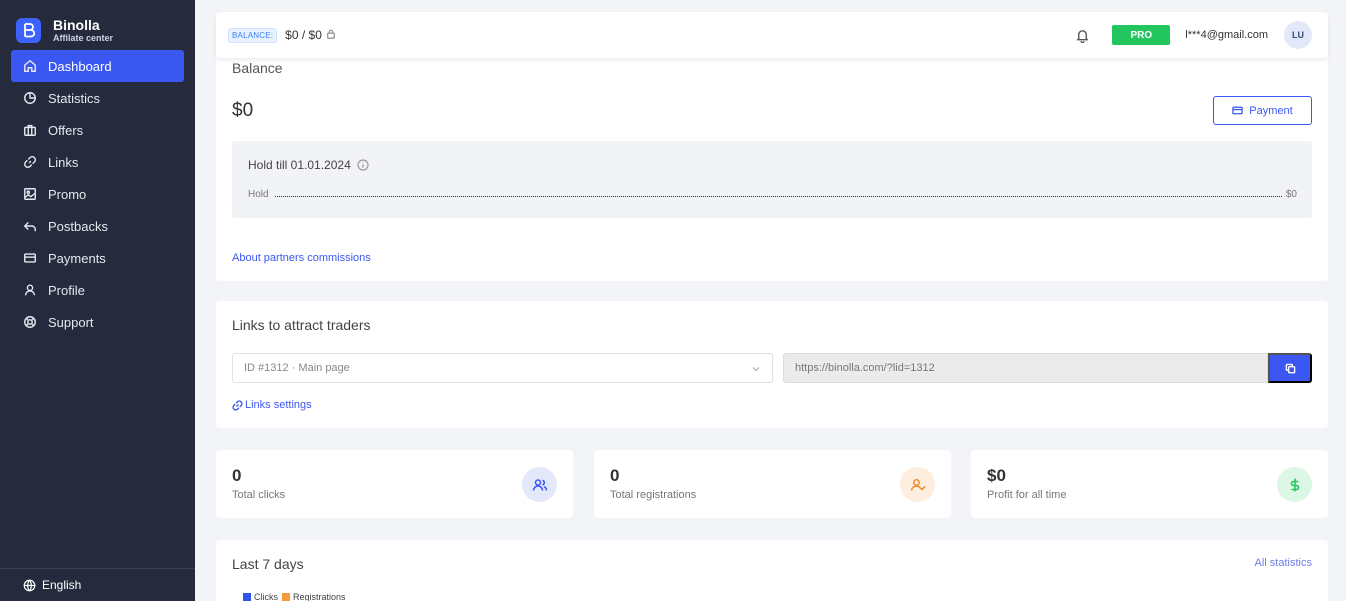  What do you see at coordinates (30, 290) in the screenshot?
I see `user-icon` at bounding box center [30, 290].